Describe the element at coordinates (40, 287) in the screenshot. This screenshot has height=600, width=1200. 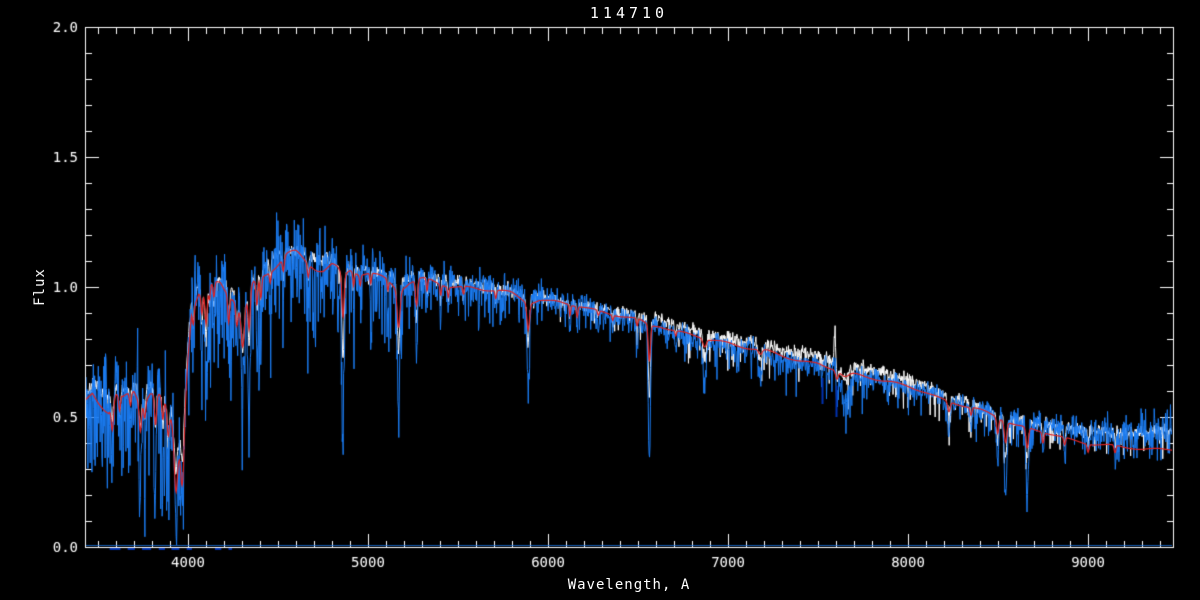
I see `y-axis-label: Flux` at that location.